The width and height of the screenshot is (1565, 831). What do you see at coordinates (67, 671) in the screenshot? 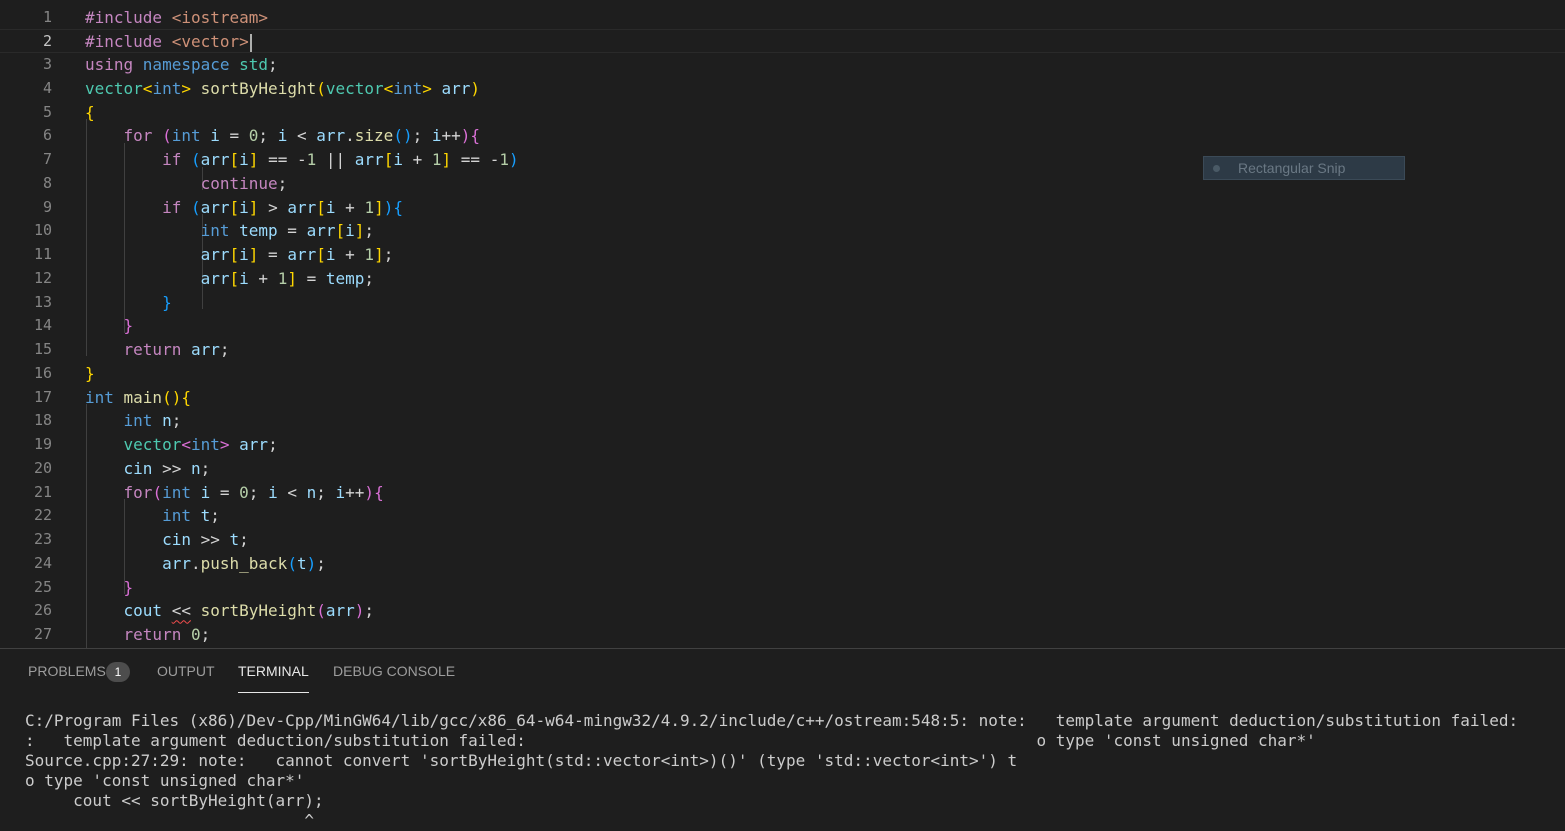
I see `tab-problems: PROBLEMS` at bounding box center [67, 671].